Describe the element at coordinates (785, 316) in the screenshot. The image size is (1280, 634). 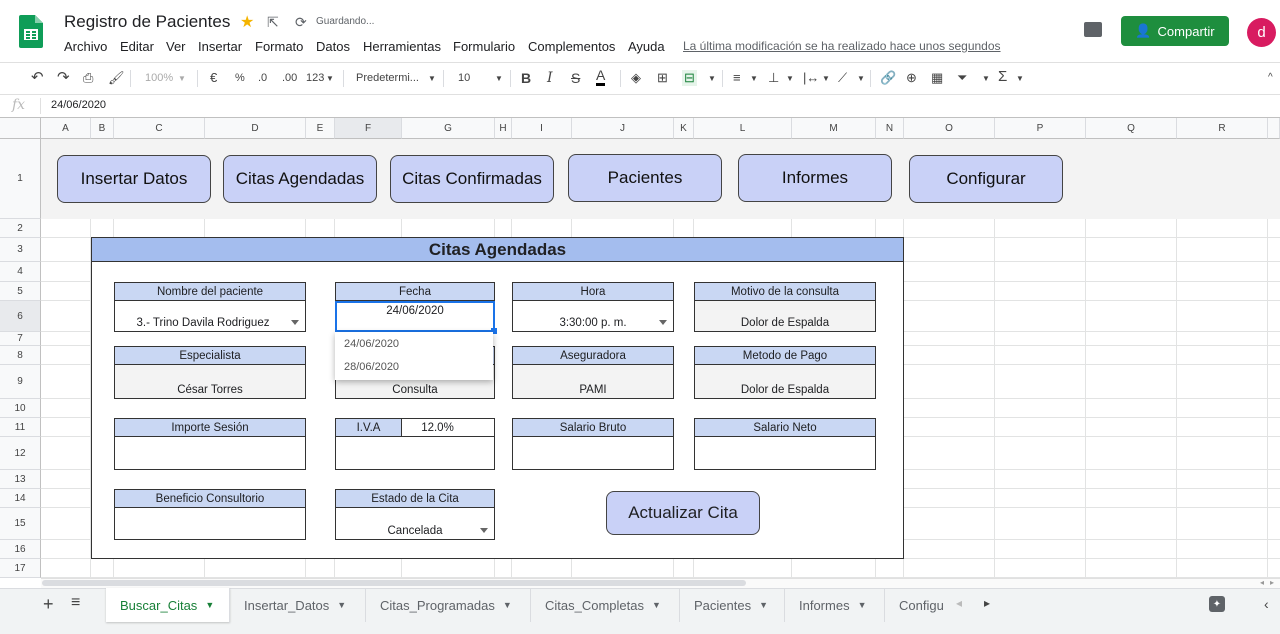
I see `motivo-field: Dolor de Espalda` at that location.